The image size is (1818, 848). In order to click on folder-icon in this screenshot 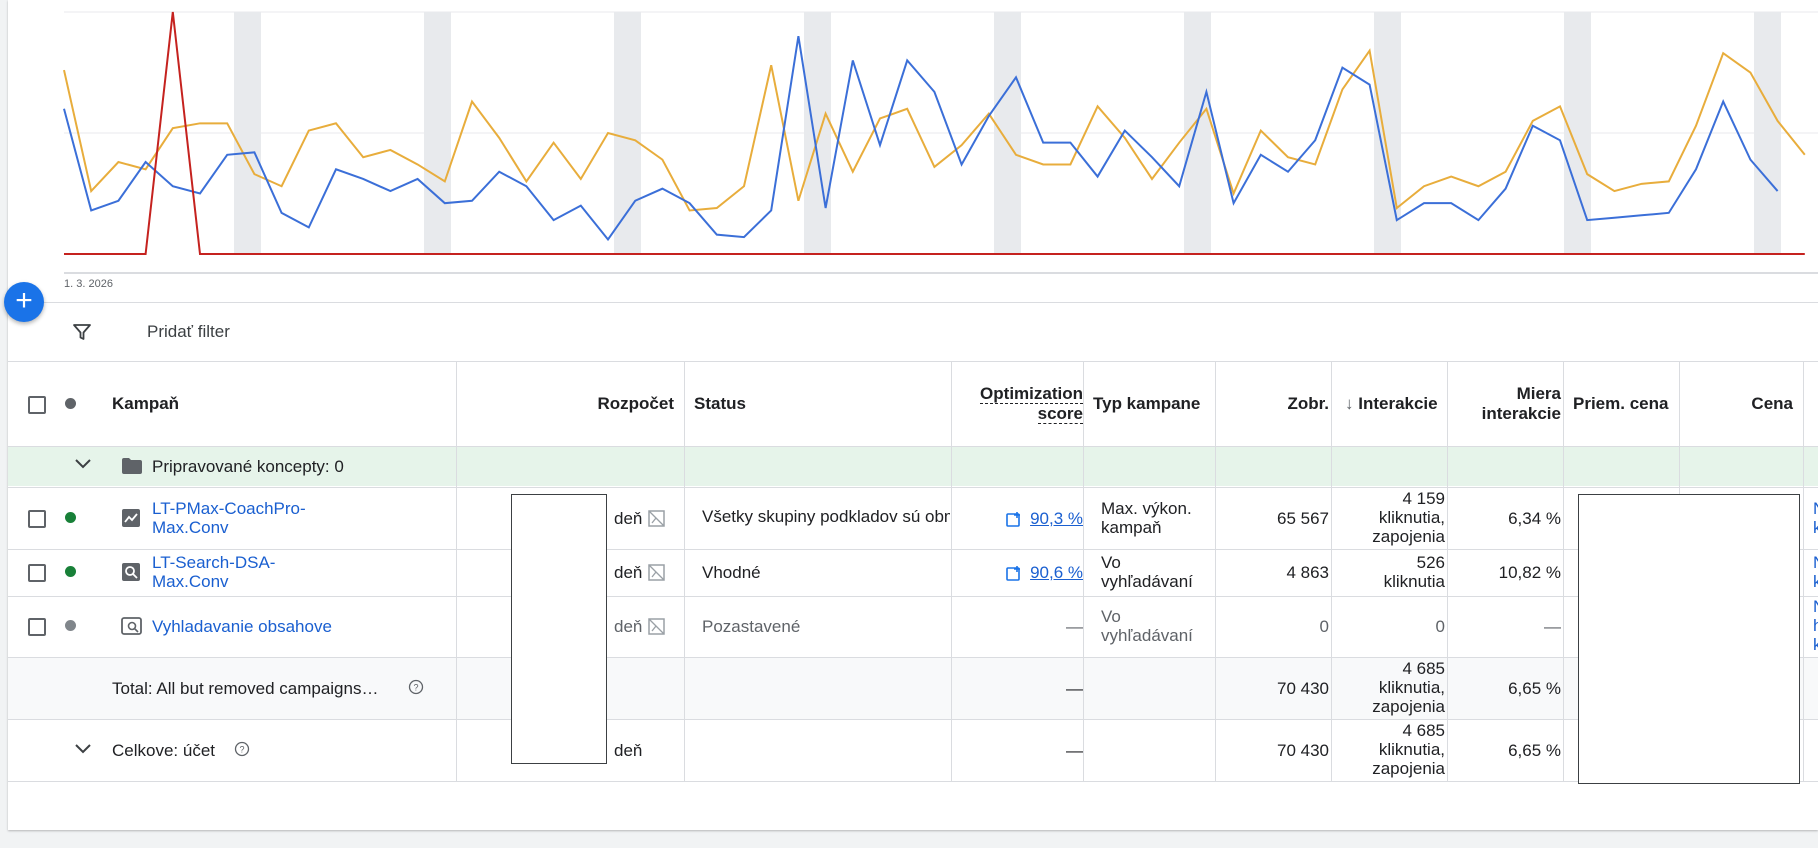, I will do `click(132, 466)`.